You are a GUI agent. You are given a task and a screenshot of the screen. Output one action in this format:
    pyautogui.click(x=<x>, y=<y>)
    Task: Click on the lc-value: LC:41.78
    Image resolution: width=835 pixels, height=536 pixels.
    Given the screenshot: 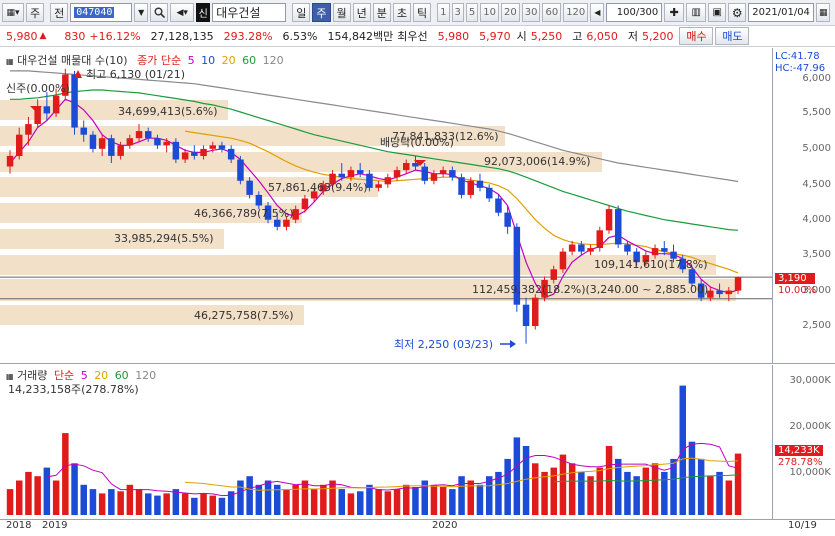 What is the action you would take?
    pyautogui.click(x=797, y=56)
    